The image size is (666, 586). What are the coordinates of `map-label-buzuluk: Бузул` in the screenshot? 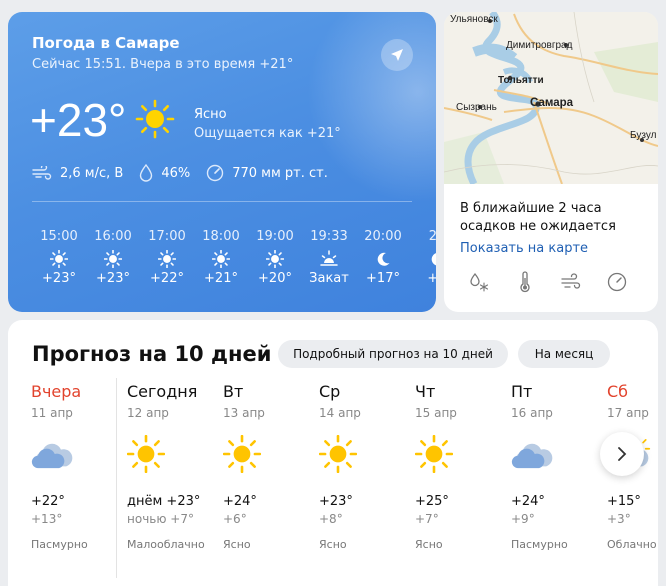 It's located at (643, 135).